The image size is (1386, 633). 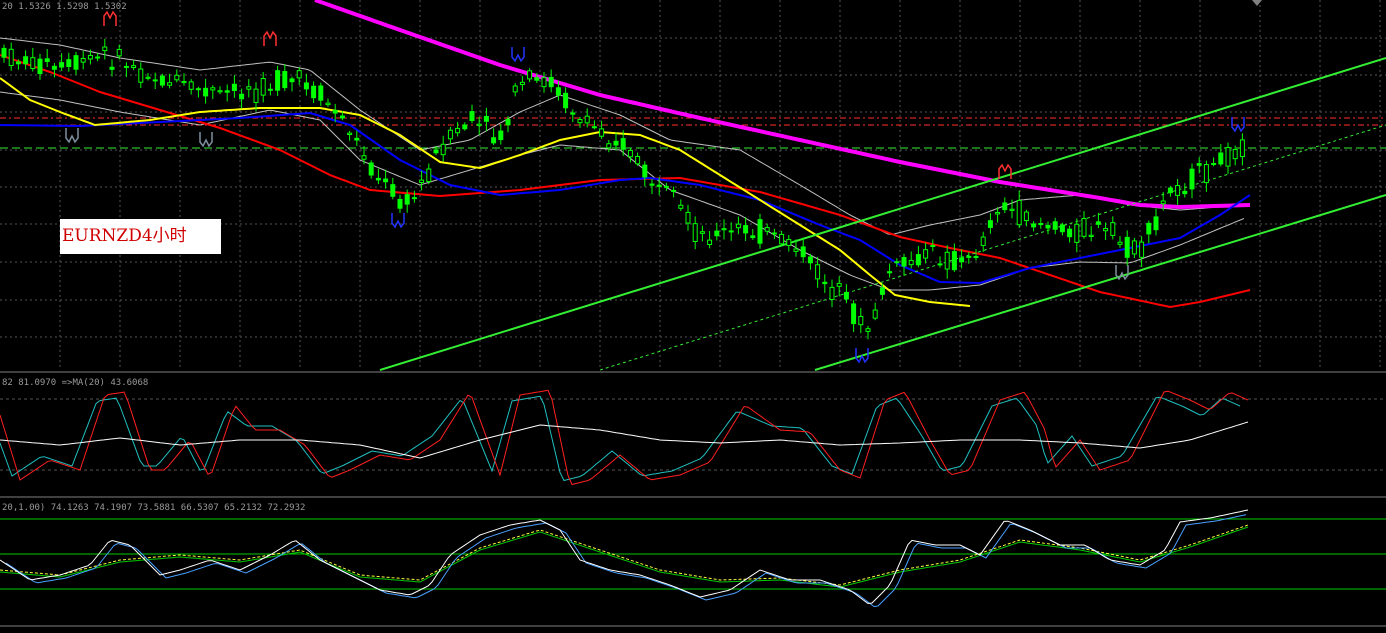 I want to click on osc1-ma-line, so click(x=624, y=440).